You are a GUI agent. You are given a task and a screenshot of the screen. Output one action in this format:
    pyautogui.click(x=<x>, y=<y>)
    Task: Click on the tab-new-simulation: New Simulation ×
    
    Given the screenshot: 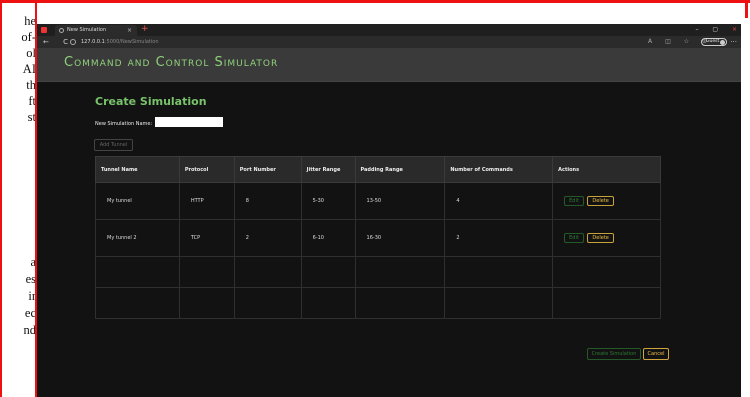 What is the action you would take?
    pyautogui.click(x=96, y=30)
    